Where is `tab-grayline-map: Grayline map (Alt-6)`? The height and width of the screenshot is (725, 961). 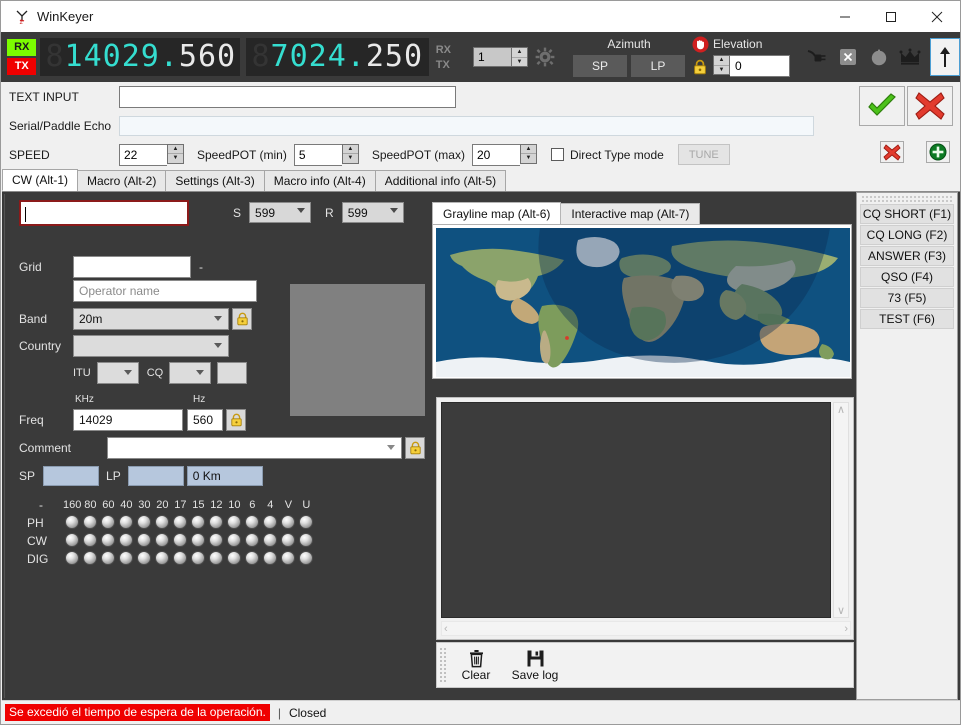
tab-grayline-map: Grayline map (Alt-6) is located at coordinates (497, 213).